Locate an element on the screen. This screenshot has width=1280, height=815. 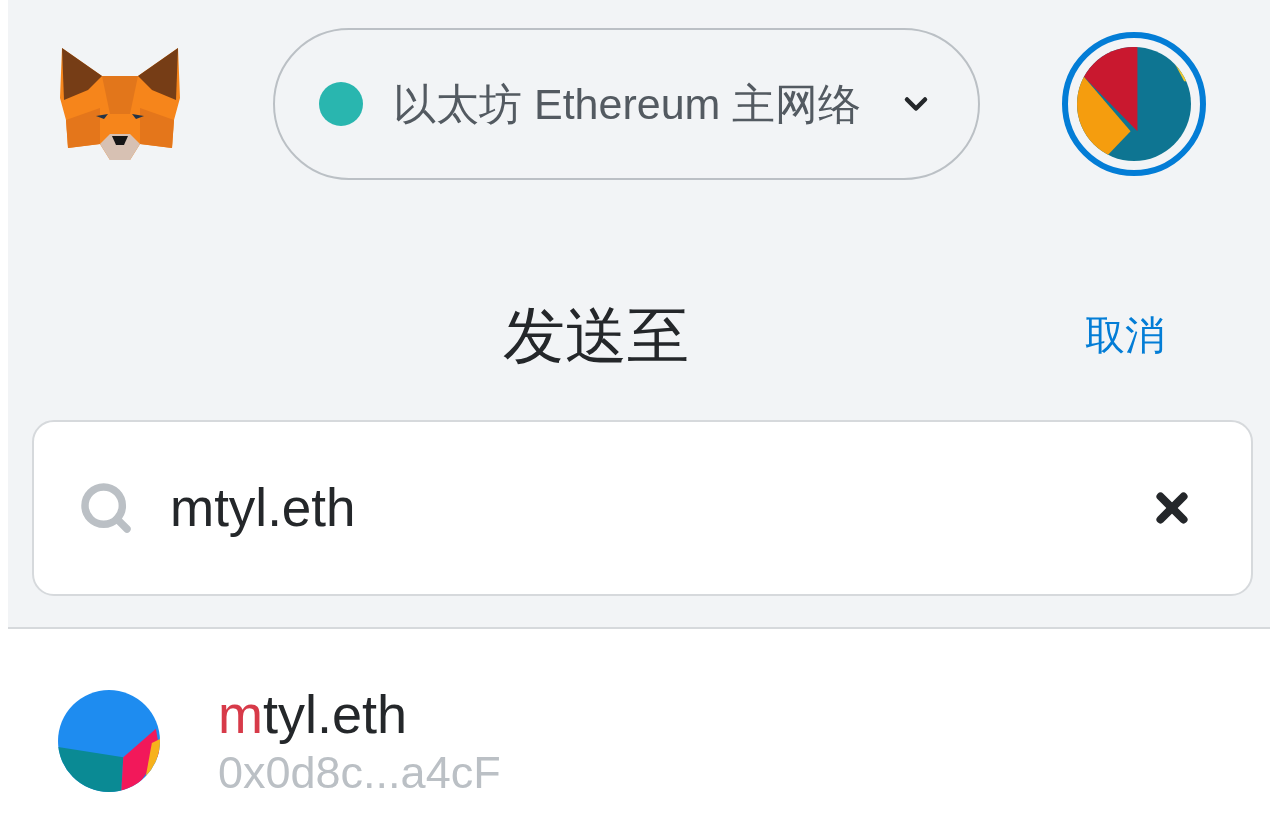
cancel-link: 取消 is located at coordinates (1125, 335).